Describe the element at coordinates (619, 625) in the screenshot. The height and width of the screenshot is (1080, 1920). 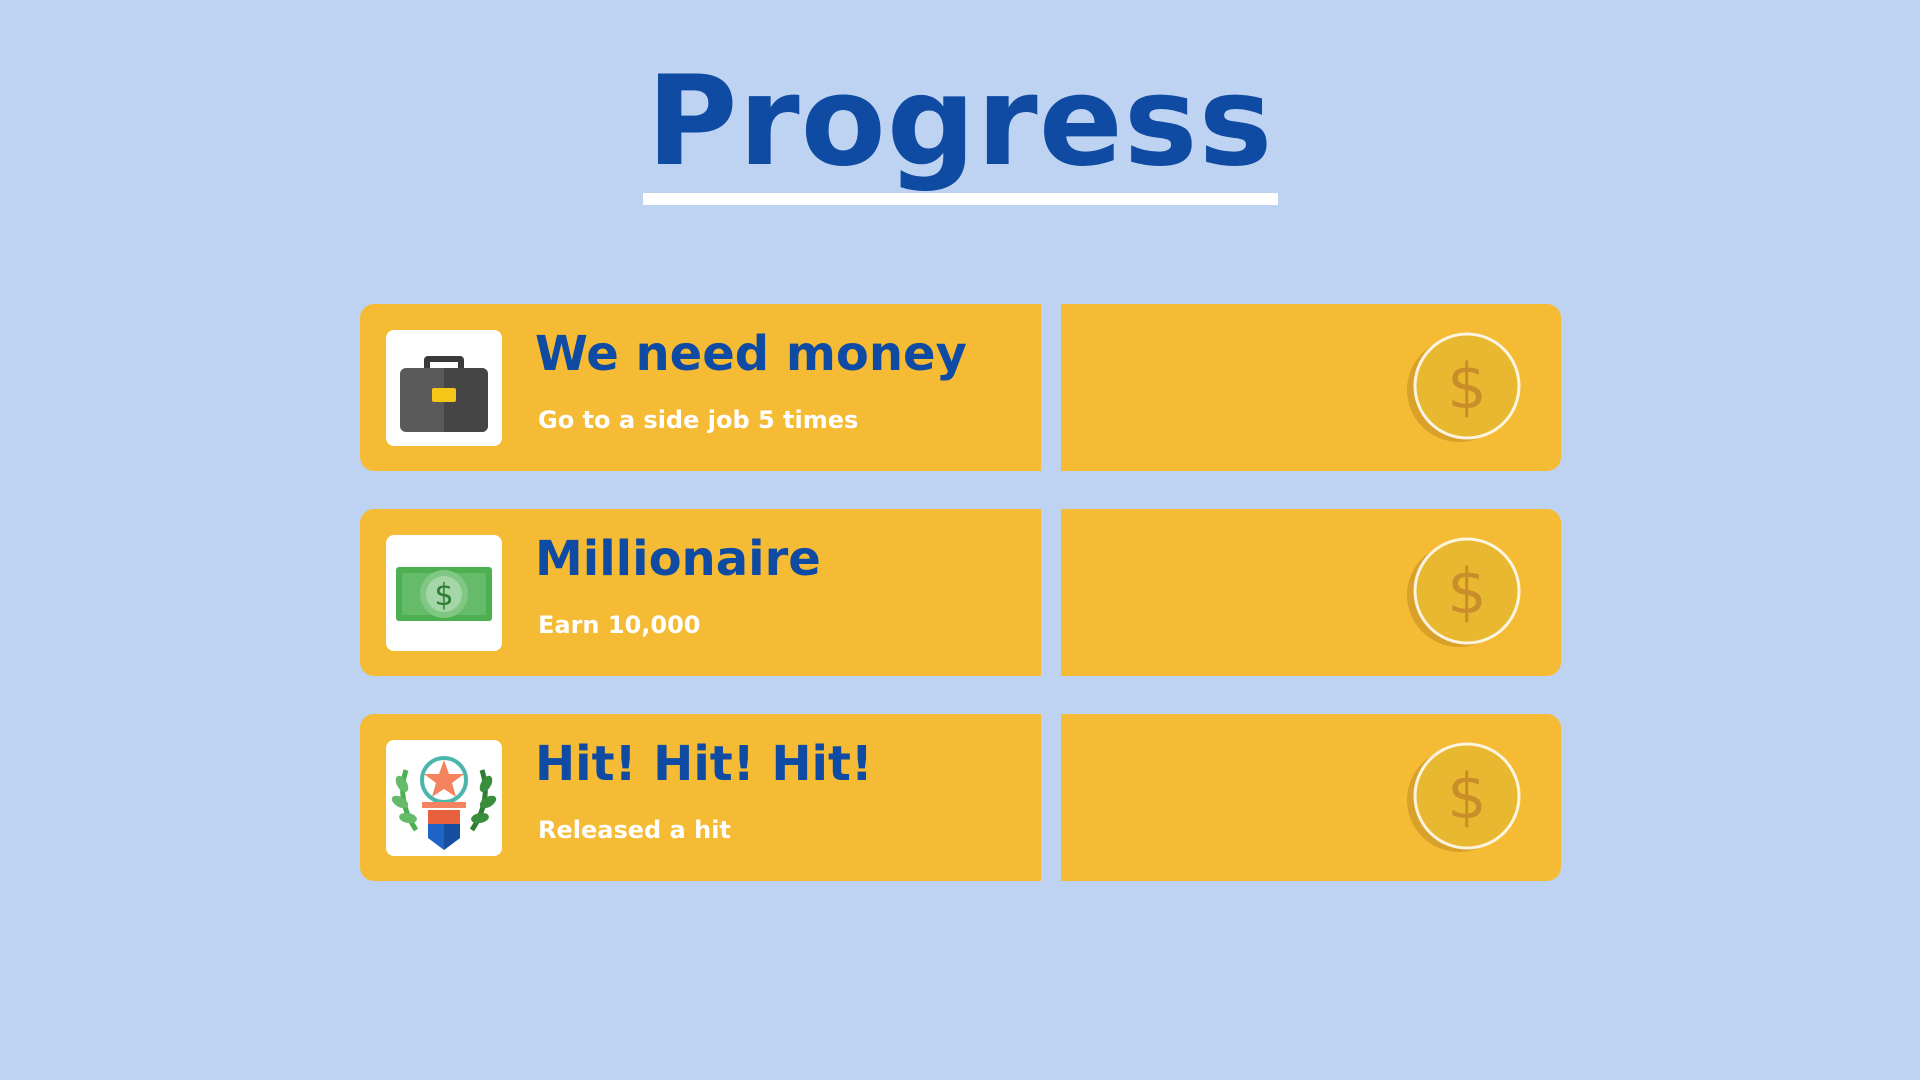
I see `achievement-description: Earn 10,000` at that location.